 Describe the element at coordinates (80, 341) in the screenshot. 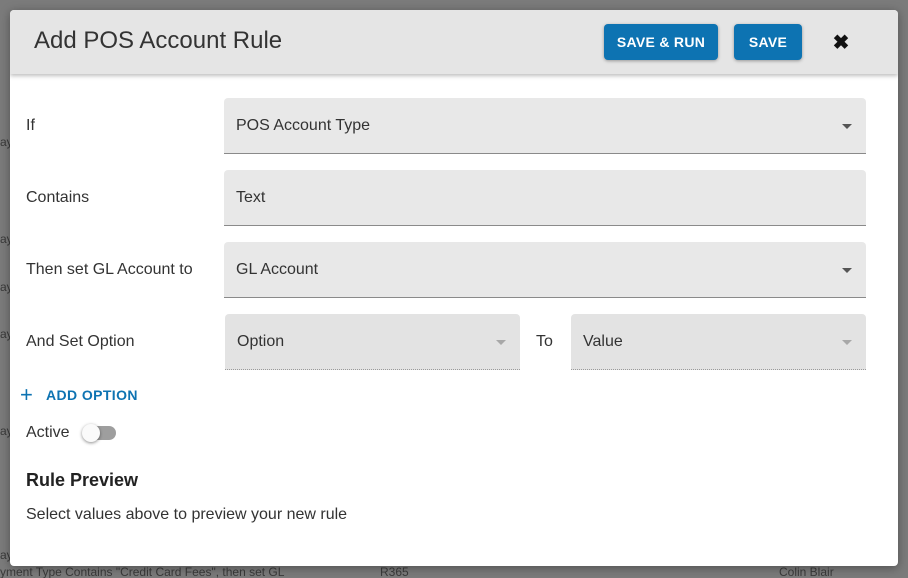

I see `set-option-label: And Set Option` at that location.